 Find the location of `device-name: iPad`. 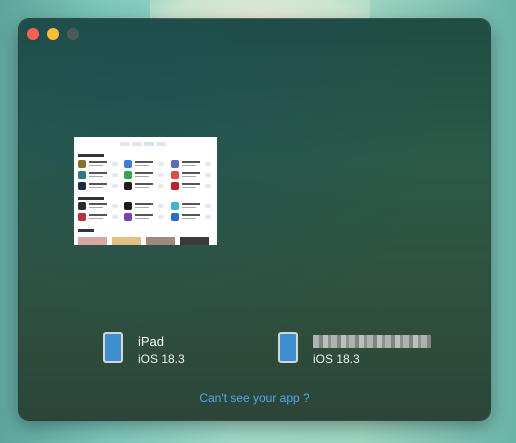

device-name: iPad is located at coordinates (151, 341).